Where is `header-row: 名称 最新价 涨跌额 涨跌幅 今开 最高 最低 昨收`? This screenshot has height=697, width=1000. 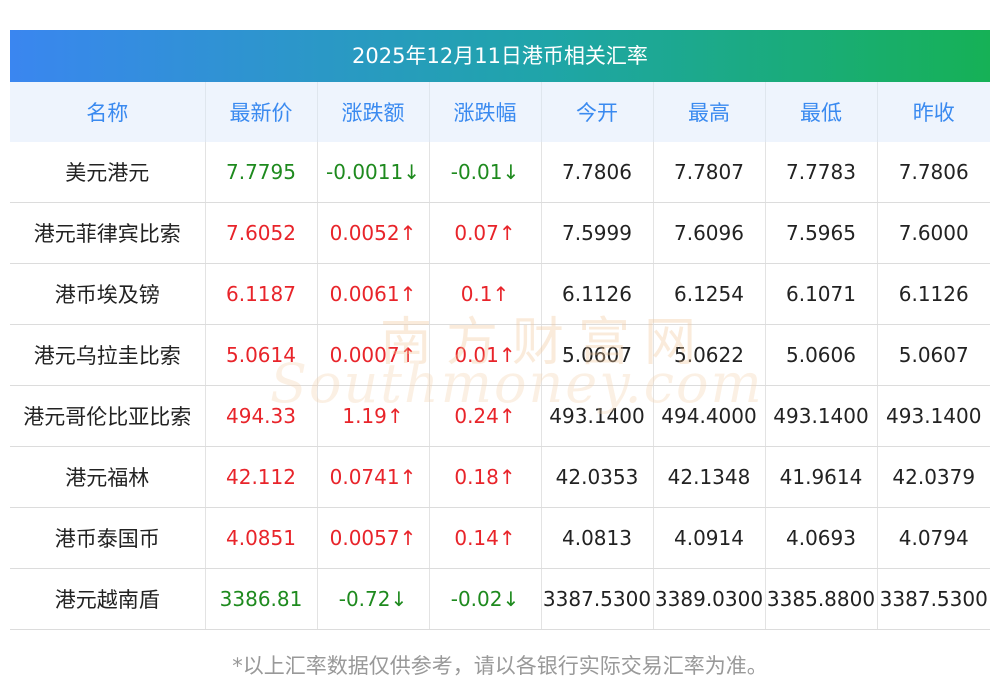
header-row: 名称 最新价 涨跌额 涨跌幅 今开 最高 最低 昨收 is located at coordinates (500, 112).